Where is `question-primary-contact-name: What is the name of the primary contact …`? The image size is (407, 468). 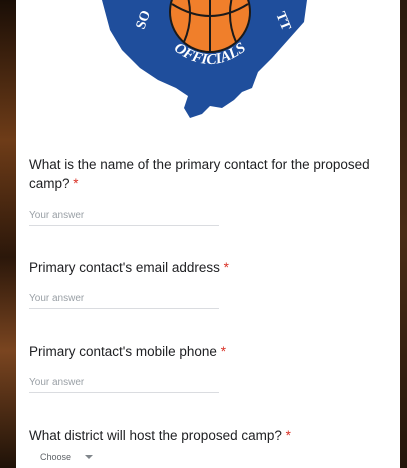
question-primary-contact-name: What is the name of the primary contact … is located at coordinates (206, 190).